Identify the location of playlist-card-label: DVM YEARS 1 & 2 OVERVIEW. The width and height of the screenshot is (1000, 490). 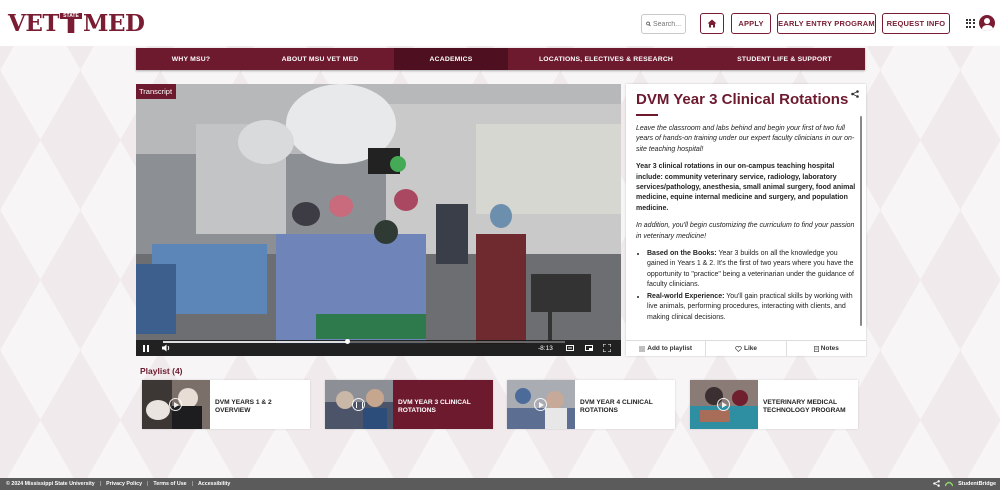
(243, 406).